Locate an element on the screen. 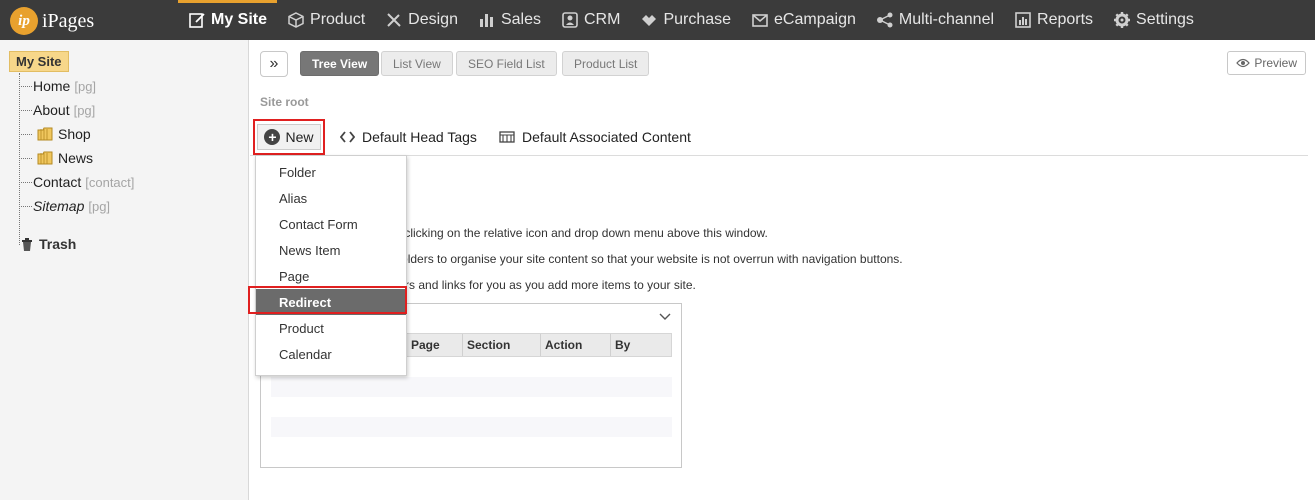  nav-label: eCampaign is located at coordinates (815, 19).